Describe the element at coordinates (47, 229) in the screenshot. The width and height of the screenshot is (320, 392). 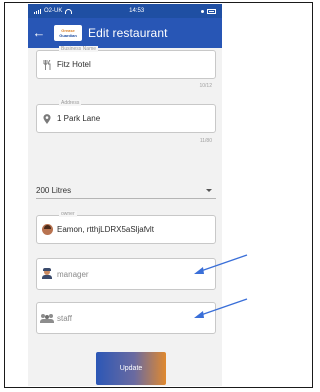
I see `owner-avatar-icon` at that location.